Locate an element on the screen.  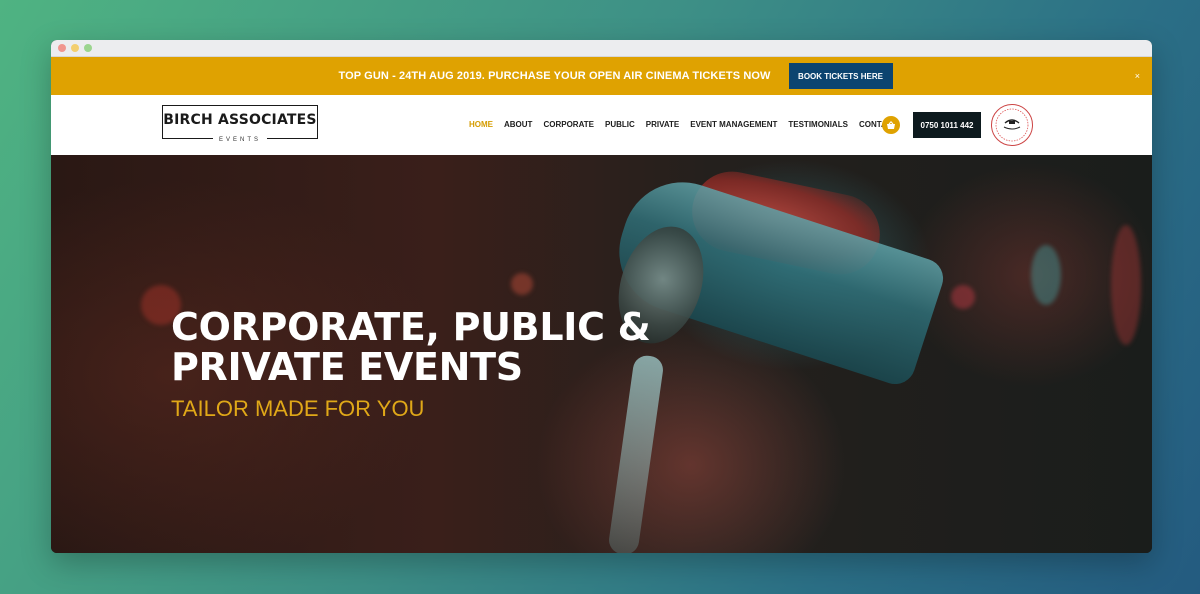
minimize-window-button is located at coordinates (75, 48).